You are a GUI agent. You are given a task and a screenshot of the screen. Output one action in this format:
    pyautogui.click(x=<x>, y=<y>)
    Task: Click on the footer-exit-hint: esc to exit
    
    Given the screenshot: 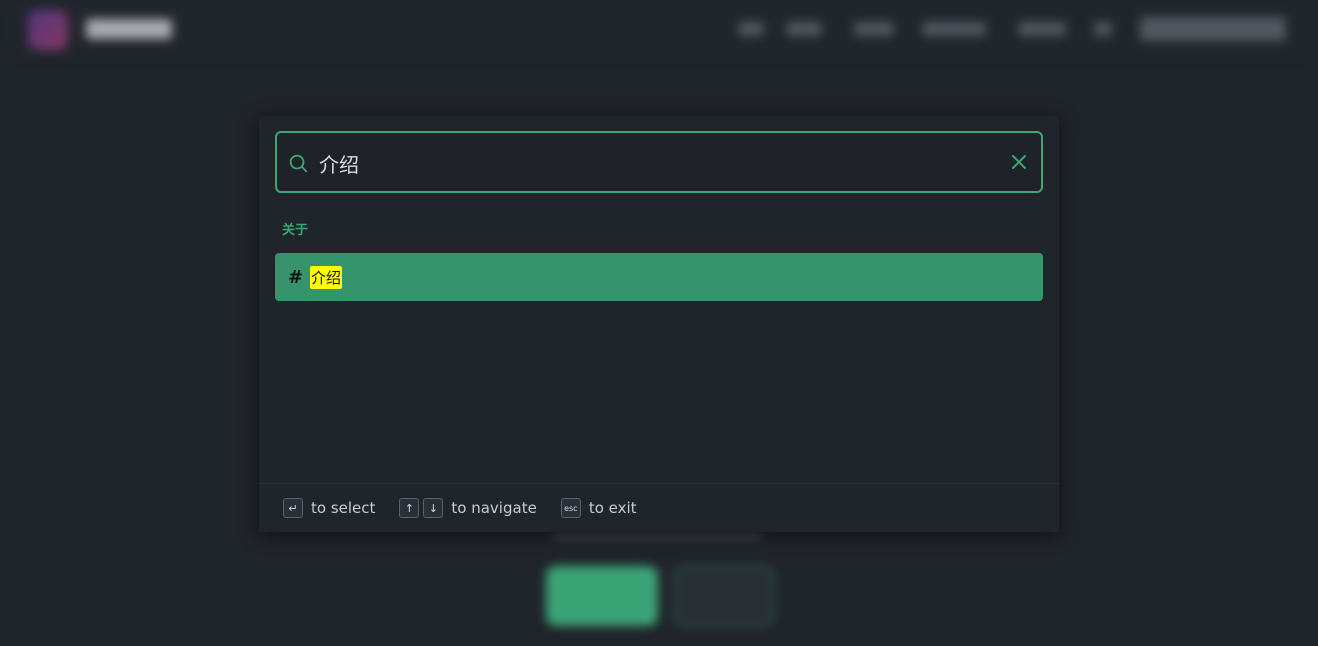 What is the action you would take?
    pyautogui.click(x=598, y=508)
    